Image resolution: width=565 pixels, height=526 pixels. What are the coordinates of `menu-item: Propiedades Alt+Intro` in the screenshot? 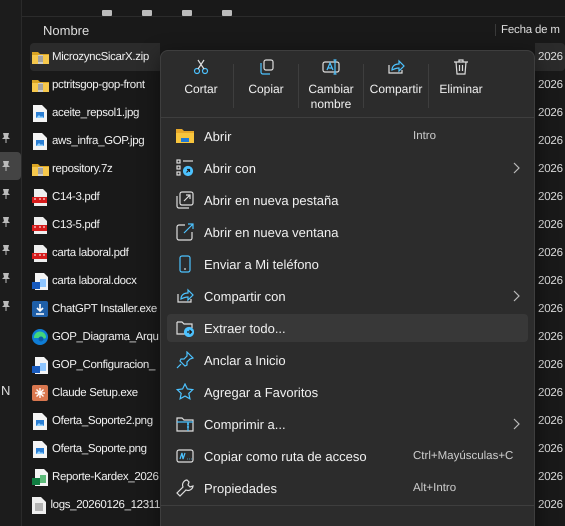 It's located at (347, 488).